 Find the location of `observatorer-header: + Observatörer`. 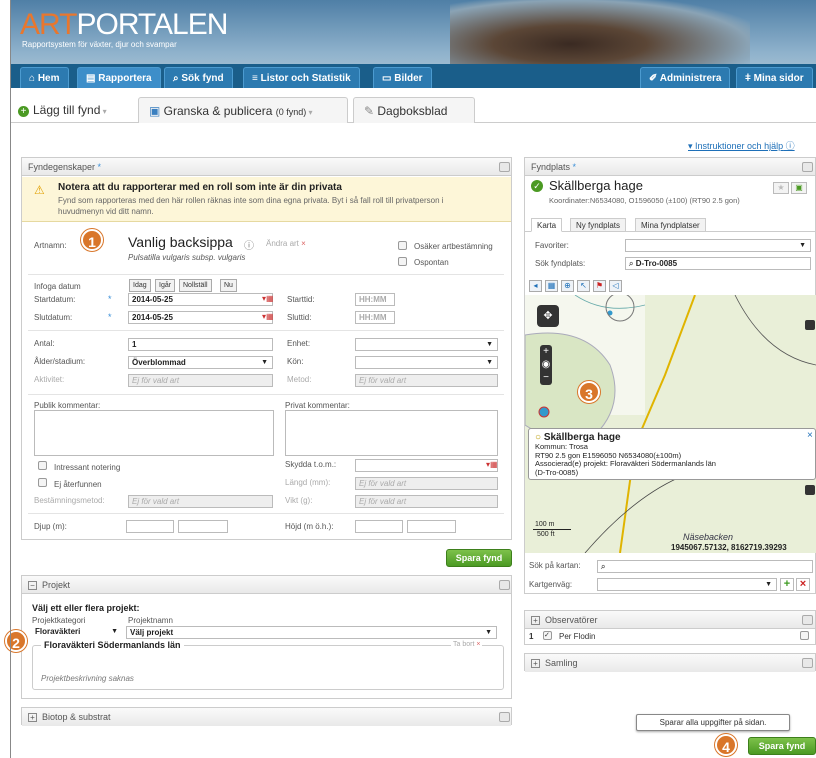

observatorer-header: + Observatörer is located at coordinates (670, 620).